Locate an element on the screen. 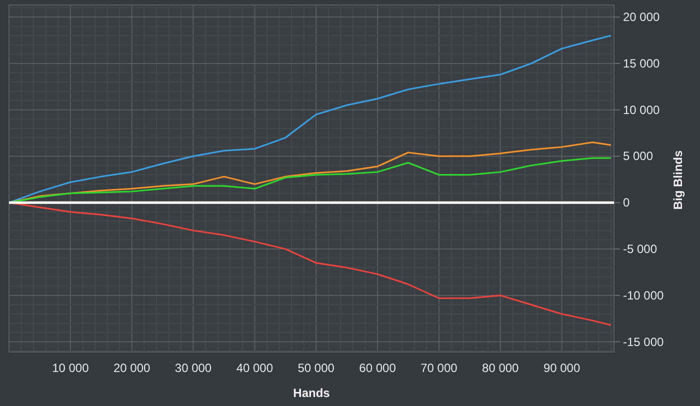  axis-tick-label: 5 000 is located at coordinates (638, 156).